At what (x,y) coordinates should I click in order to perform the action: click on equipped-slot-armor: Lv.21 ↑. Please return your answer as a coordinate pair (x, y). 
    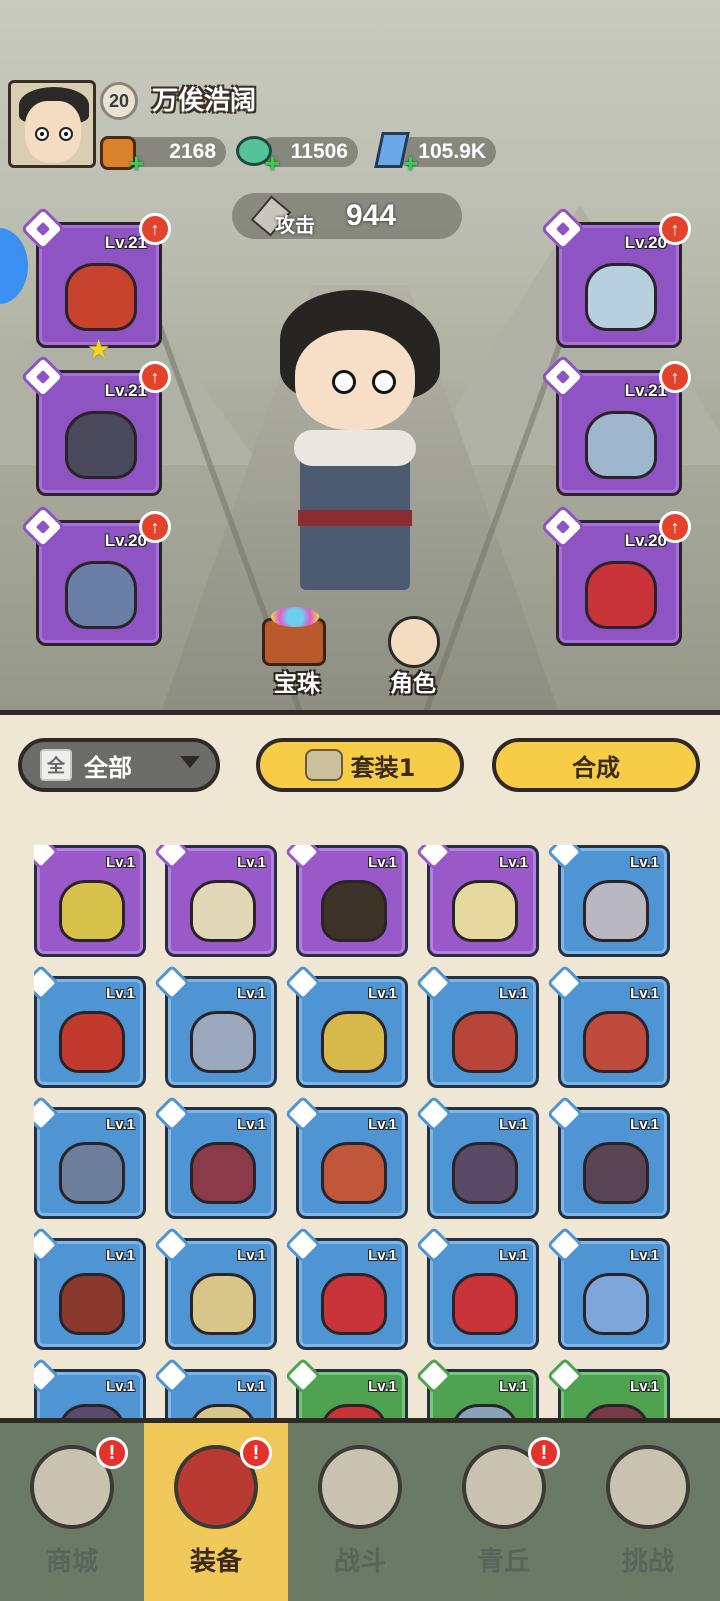
    Looking at the image, I should click on (95, 425).